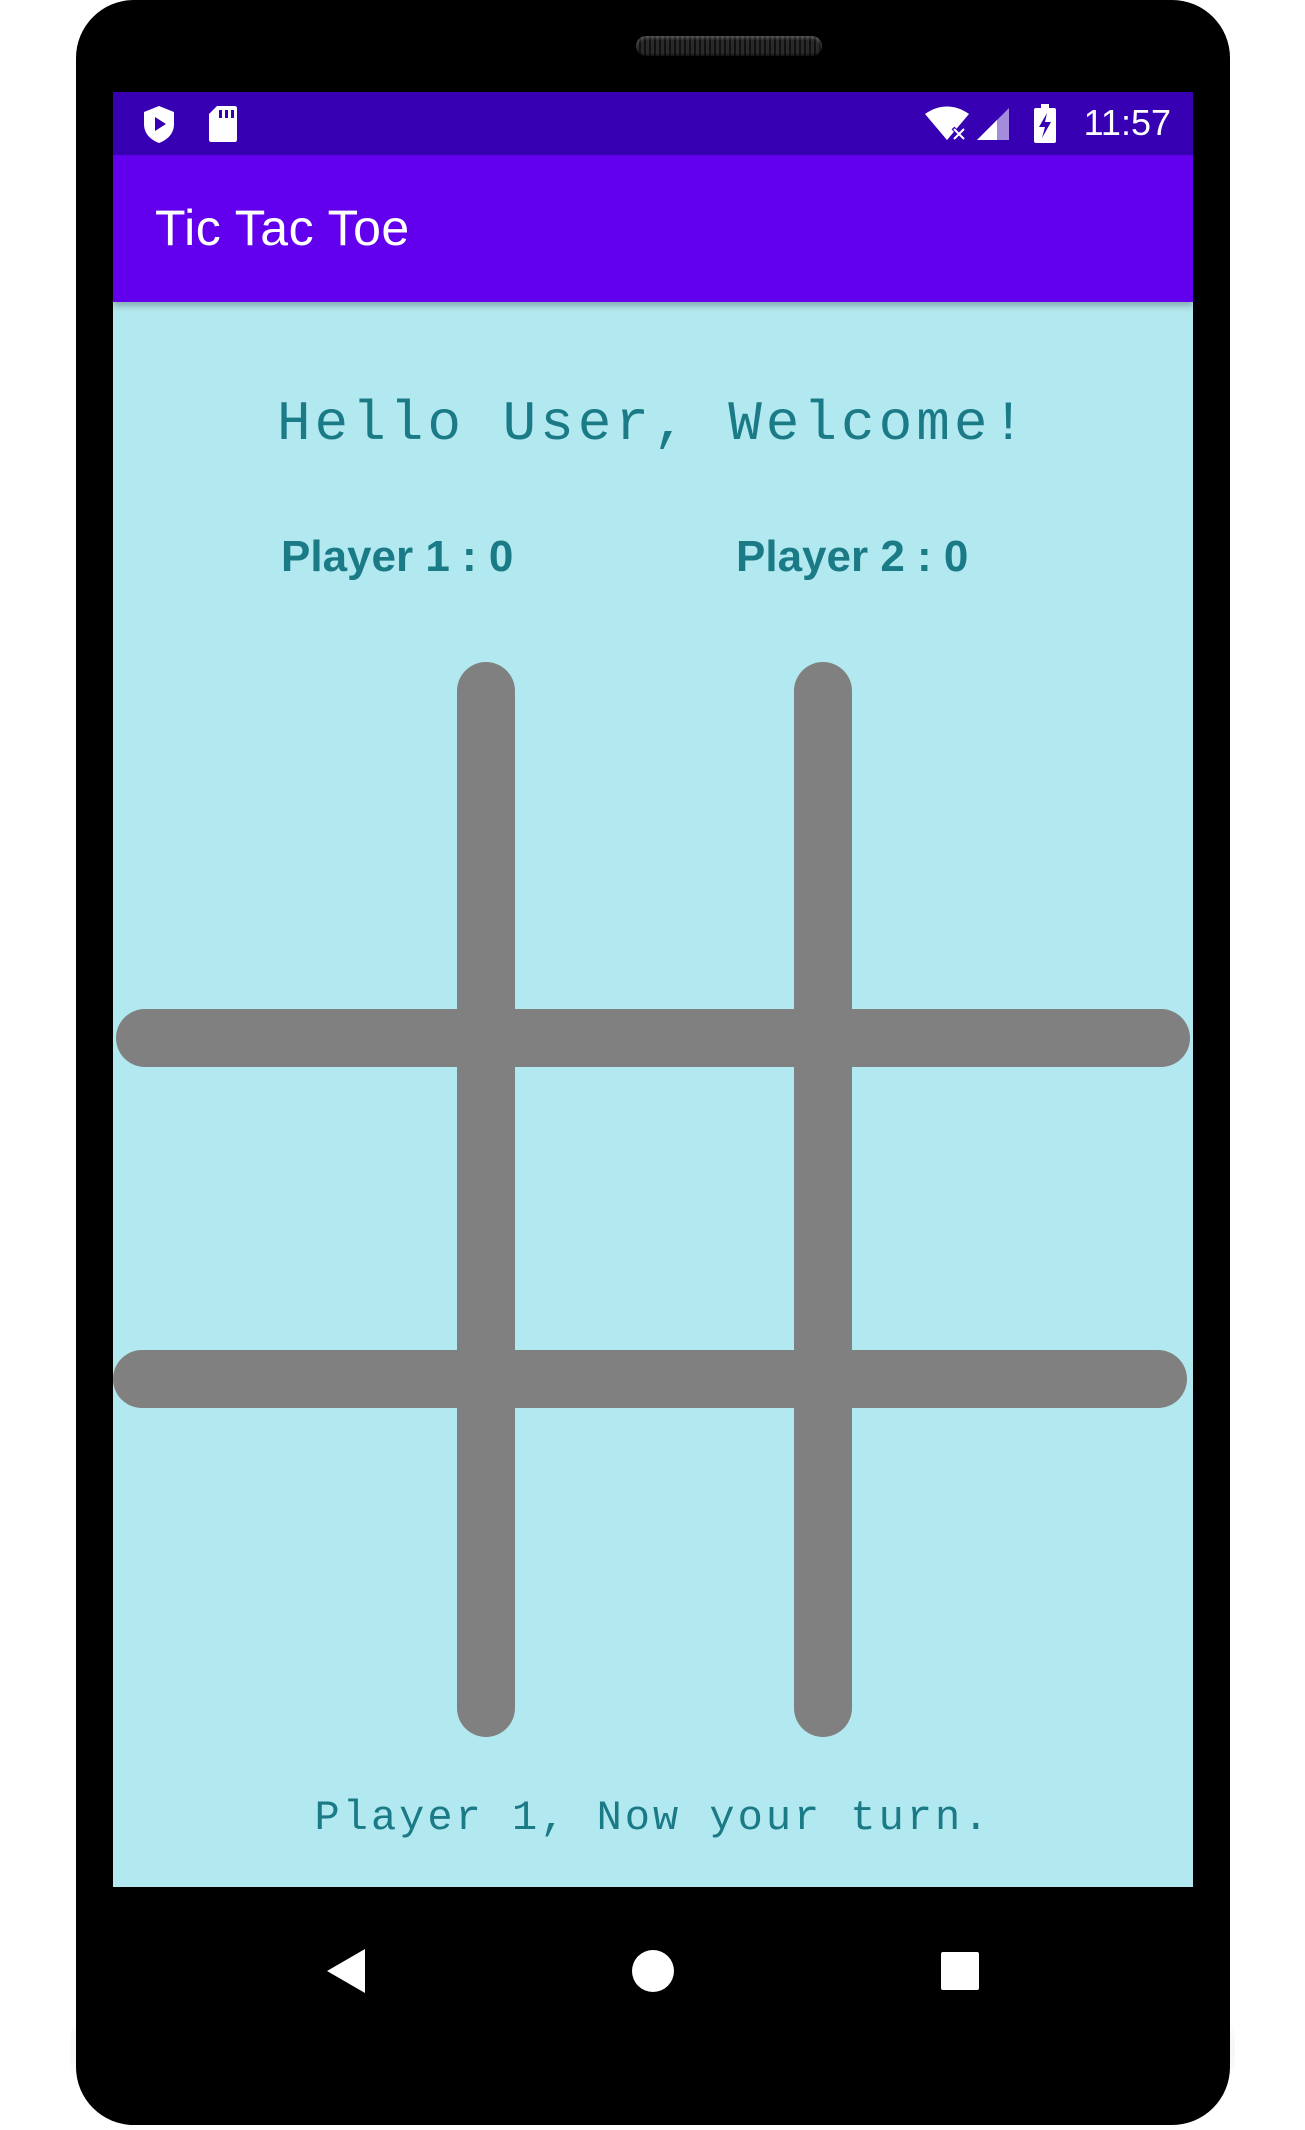  What do you see at coordinates (653, 228) in the screenshot?
I see `app-bar: Tic Tac Toe` at bounding box center [653, 228].